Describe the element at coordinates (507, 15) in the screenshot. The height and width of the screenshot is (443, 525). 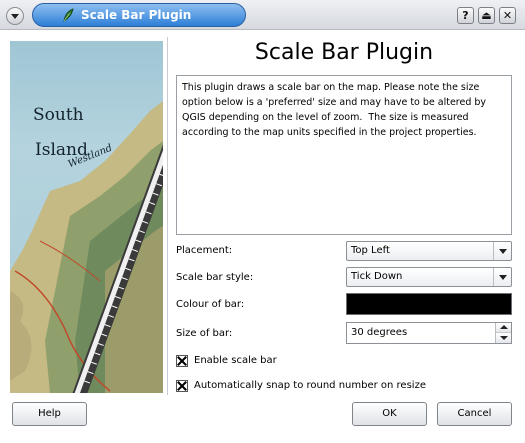
I see `close-icon: ✕` at that location.